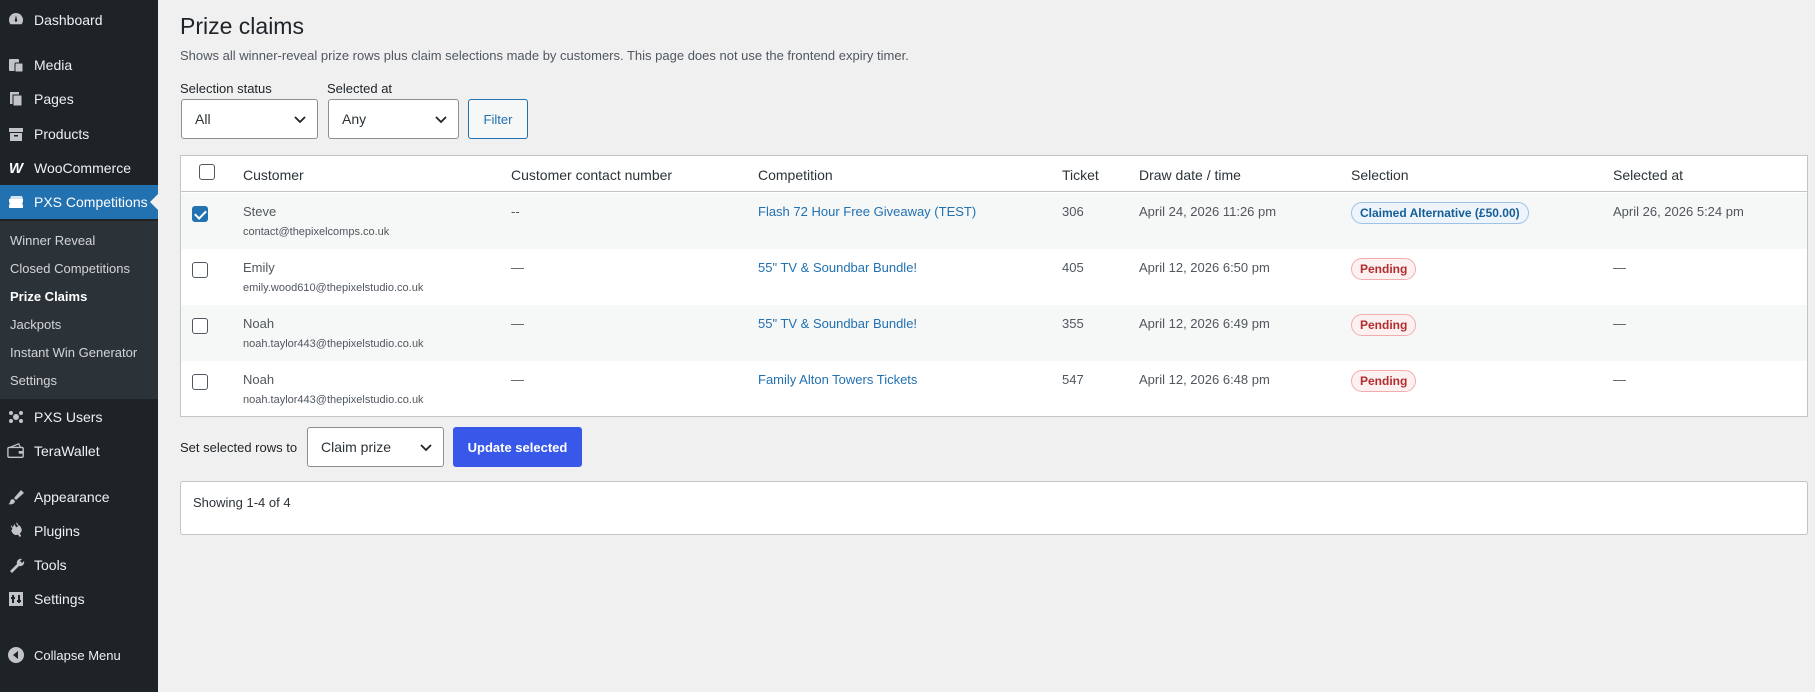  I want to click on column-header-ticket: Ticket, so click(1080, 175).